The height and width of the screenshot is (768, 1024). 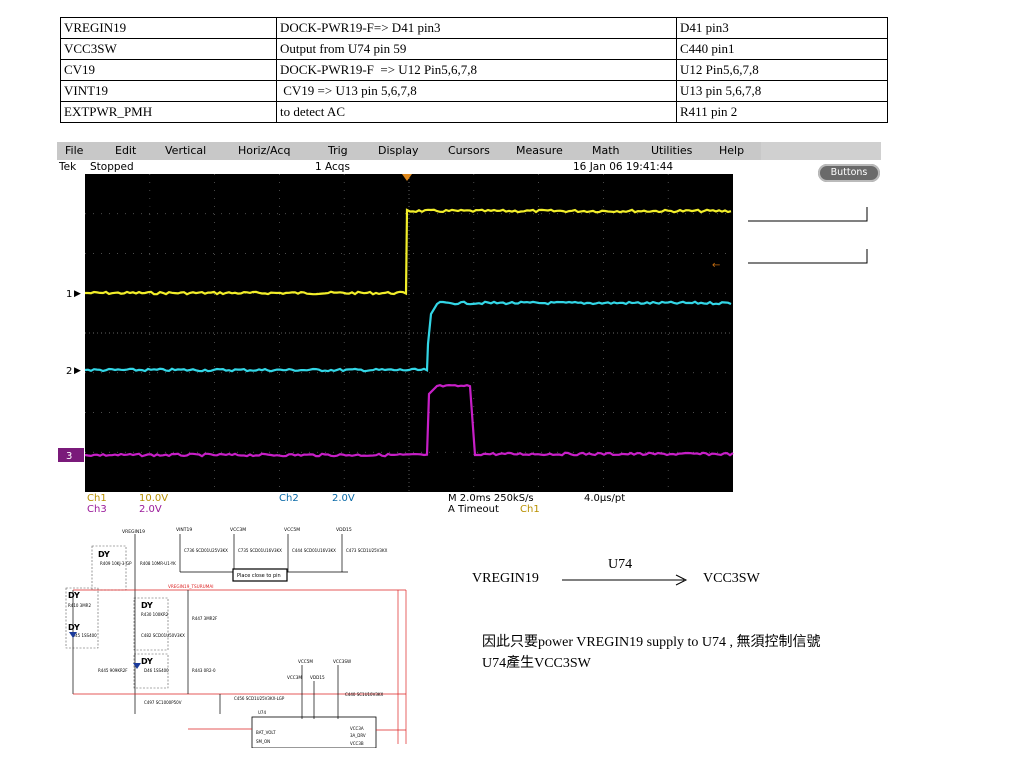 I want to click on signal-row: EXTPWR_PMH to detect AC R411 pin 2, so click(x=474, y=112).